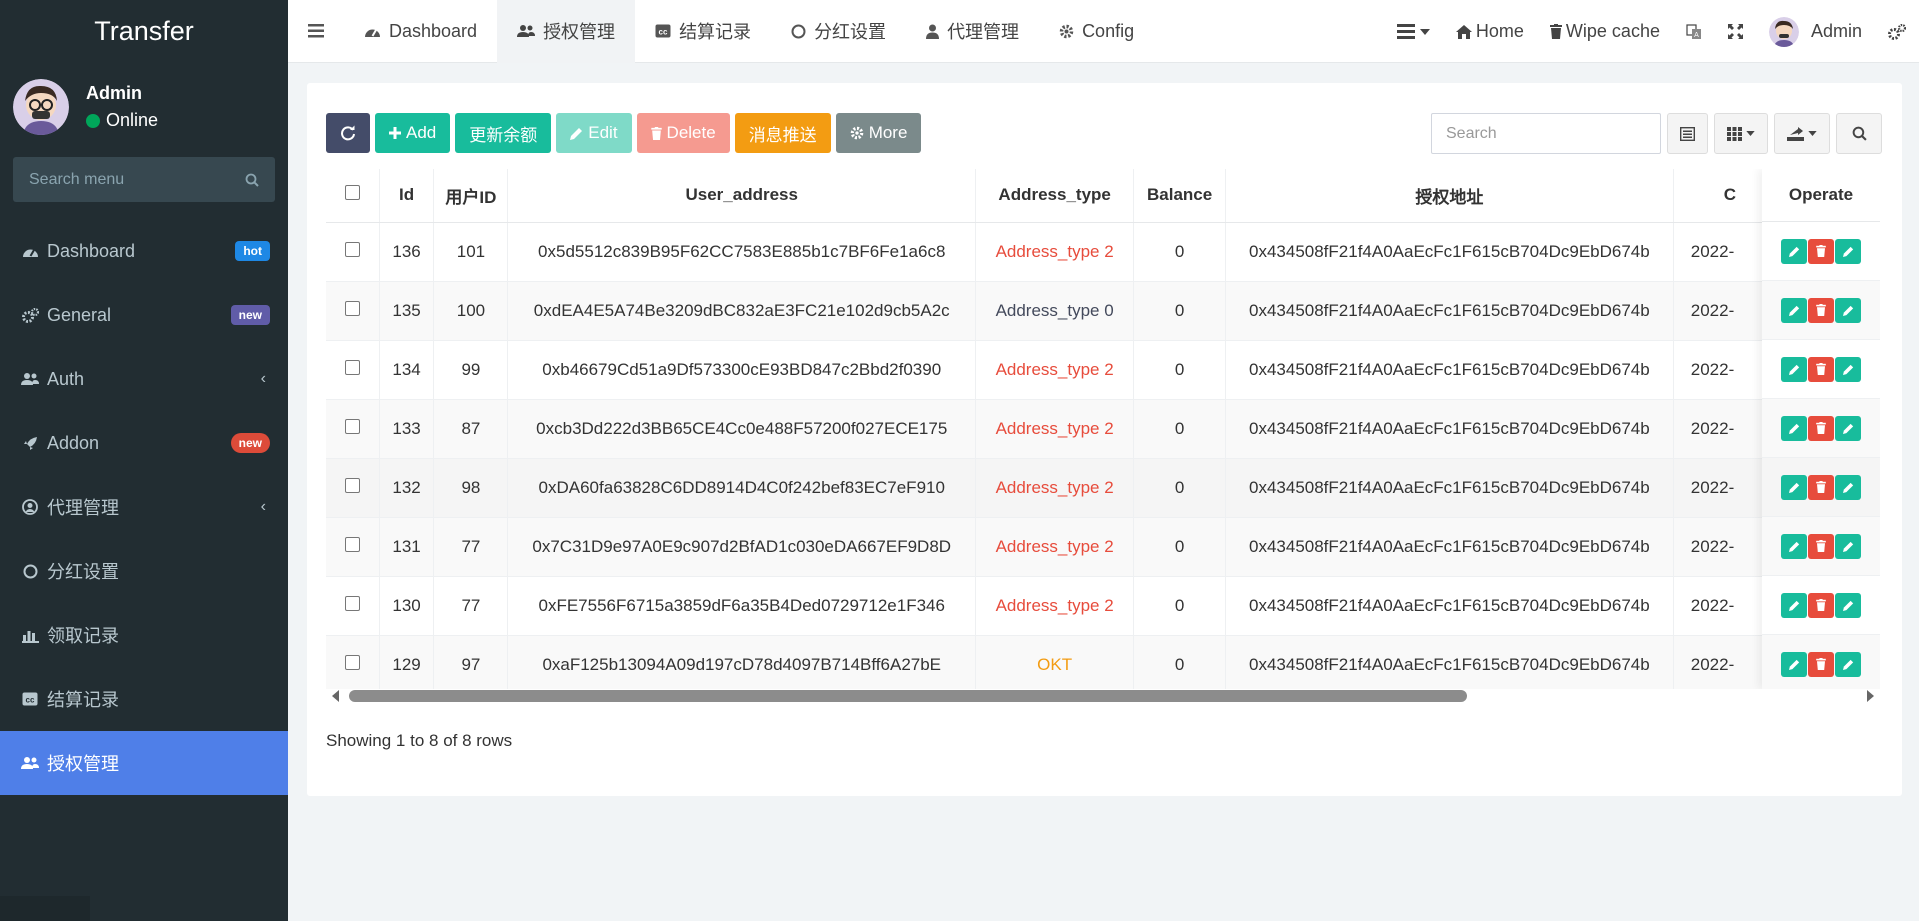  Describe the element at coordinates (1735, 31) in the screenshot. I see `fullscreen-button` at that location.